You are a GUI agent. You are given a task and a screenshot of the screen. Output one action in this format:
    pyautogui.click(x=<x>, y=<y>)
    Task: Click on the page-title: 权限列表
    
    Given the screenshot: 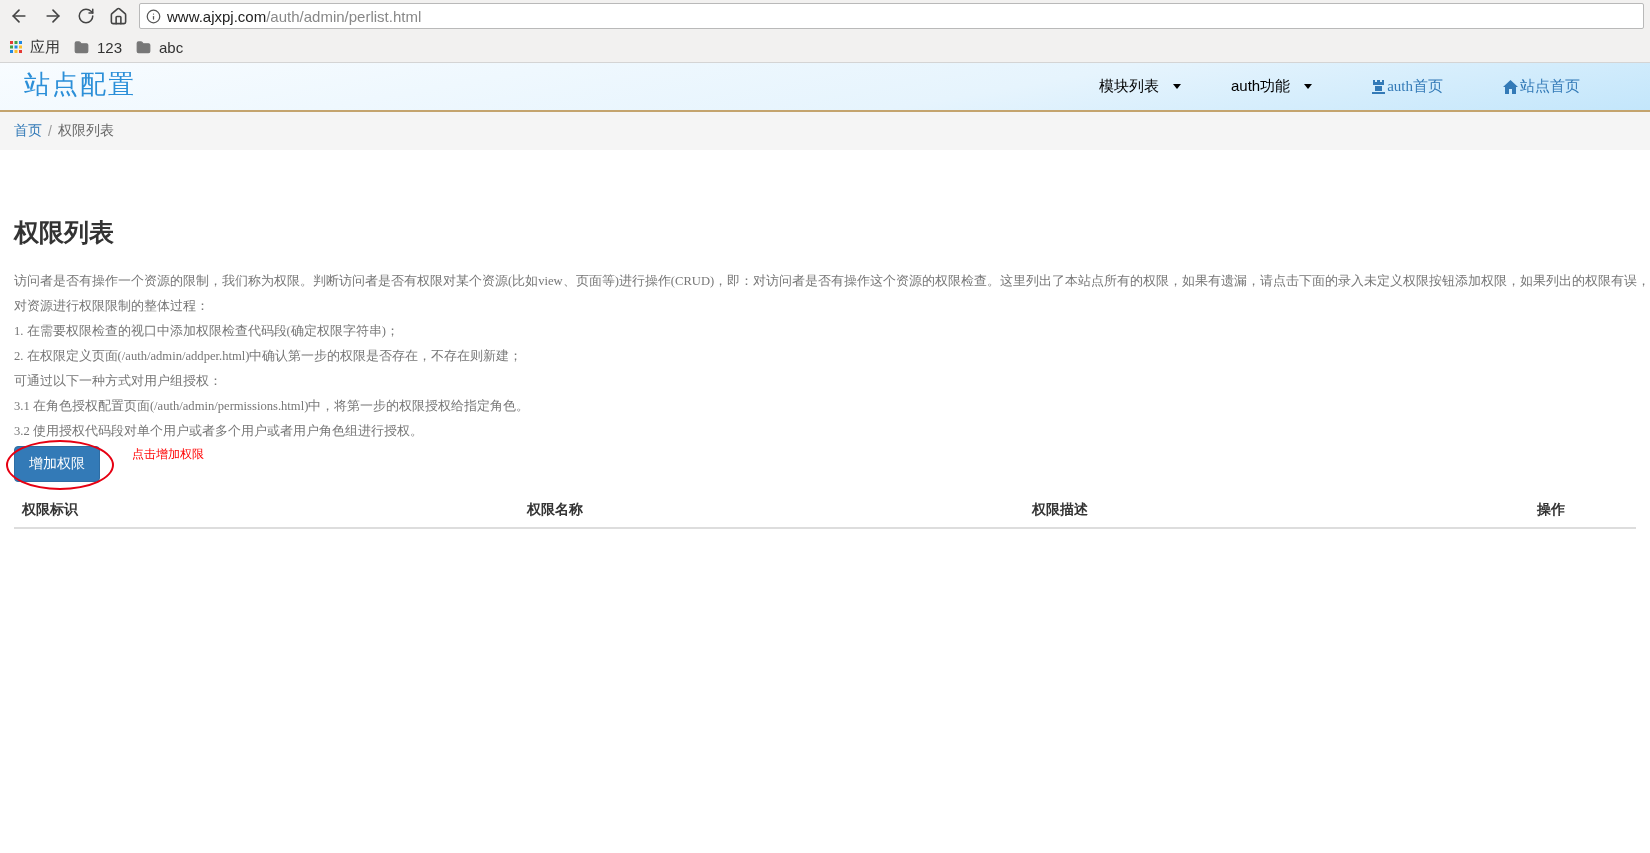 What is the action you would take?
    pyautogui.click(x=64, y=232)
    